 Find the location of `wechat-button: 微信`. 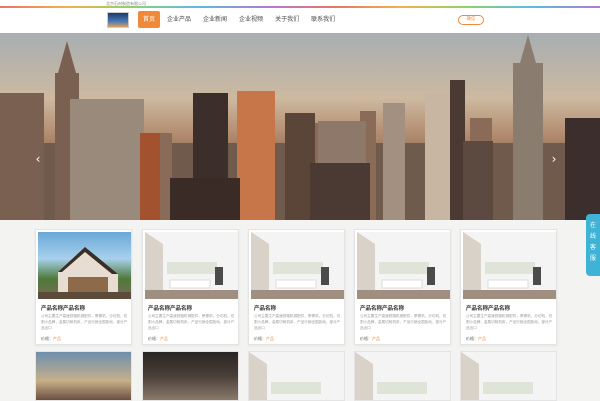

wechat-button: 微信 is located at coordinates (471, 20).